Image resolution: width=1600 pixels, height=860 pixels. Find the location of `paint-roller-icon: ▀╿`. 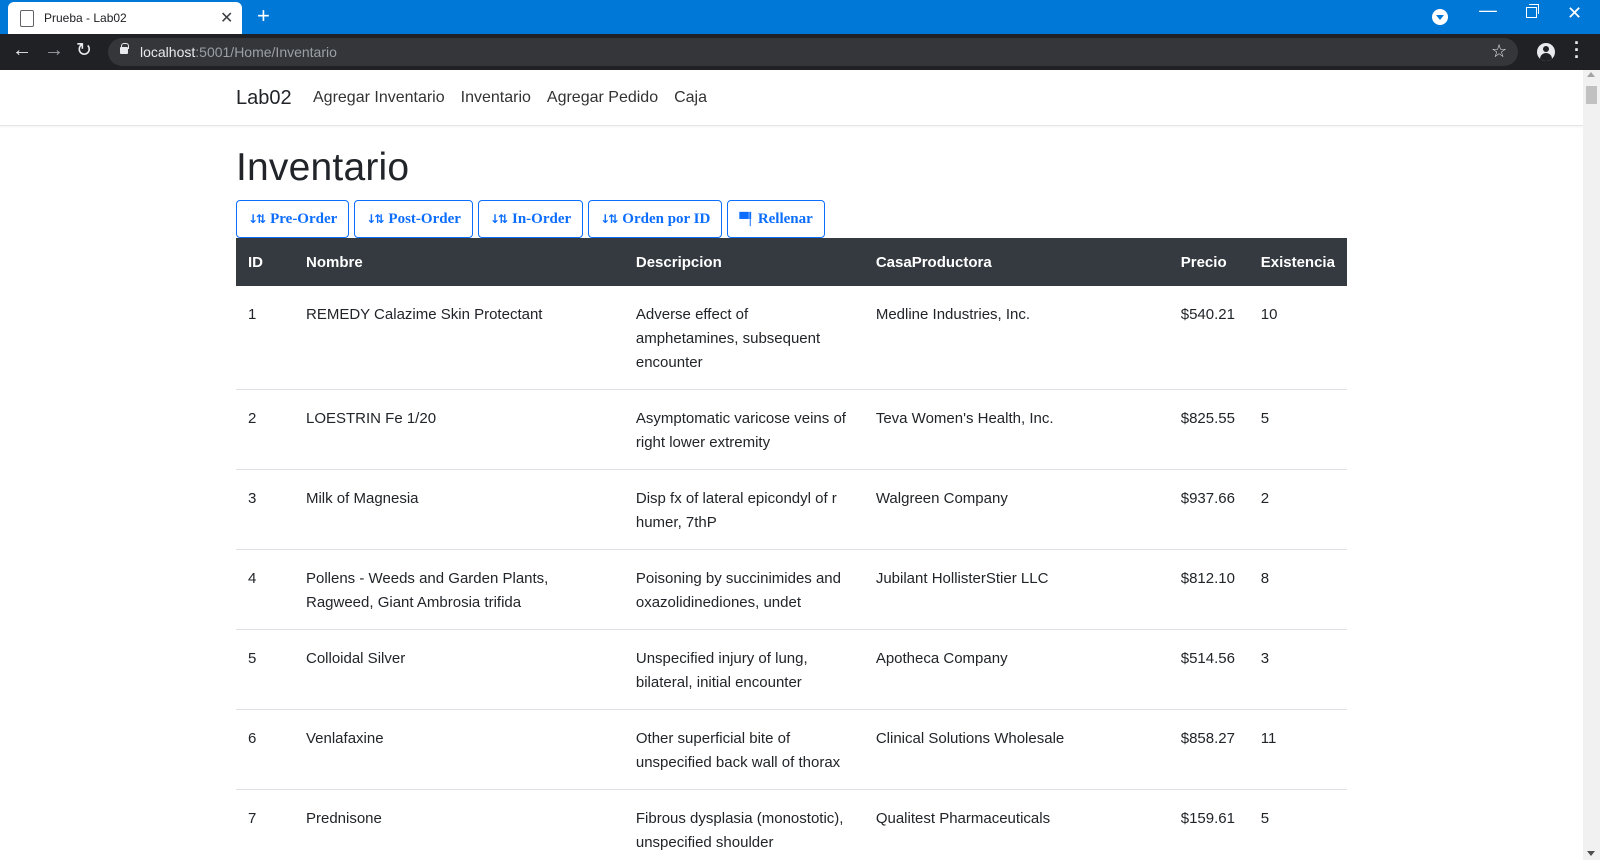

paint-roller-icon: ▀╿ is located at coordinates (746, 219).